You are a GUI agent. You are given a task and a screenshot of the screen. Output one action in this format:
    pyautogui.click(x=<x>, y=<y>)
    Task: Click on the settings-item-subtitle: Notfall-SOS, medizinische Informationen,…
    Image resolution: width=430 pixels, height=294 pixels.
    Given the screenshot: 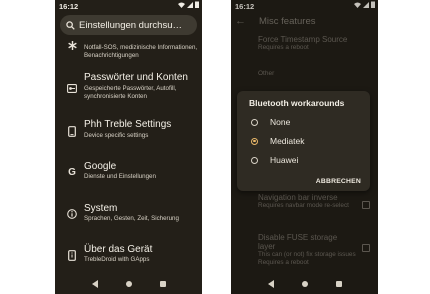 What is the action you would take?
    pyautogui.click(x=141, y=51)
    